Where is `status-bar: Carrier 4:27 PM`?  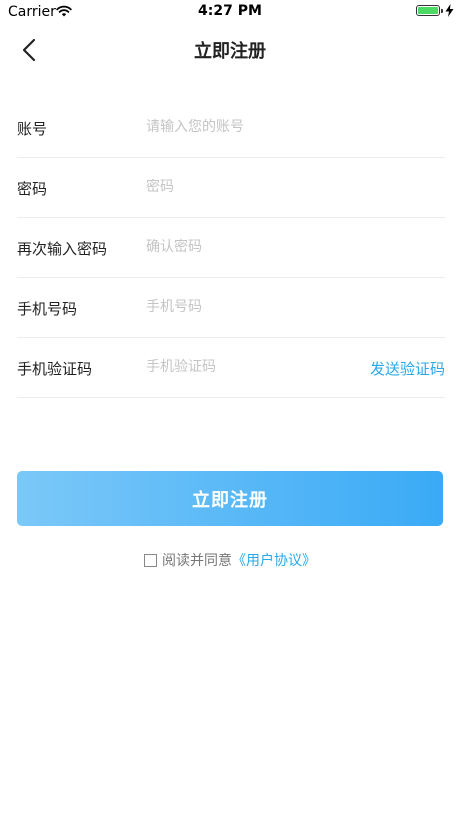 status-bar: Carrier 4:27 PM is located at coordinates (230, 12).